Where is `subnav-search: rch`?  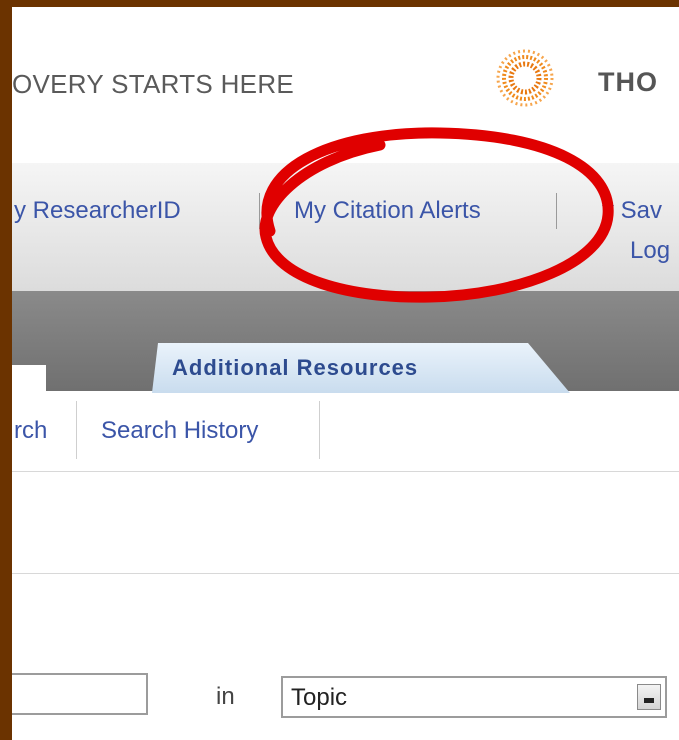 subnav-search: rch is located at coordinates (30, 431).